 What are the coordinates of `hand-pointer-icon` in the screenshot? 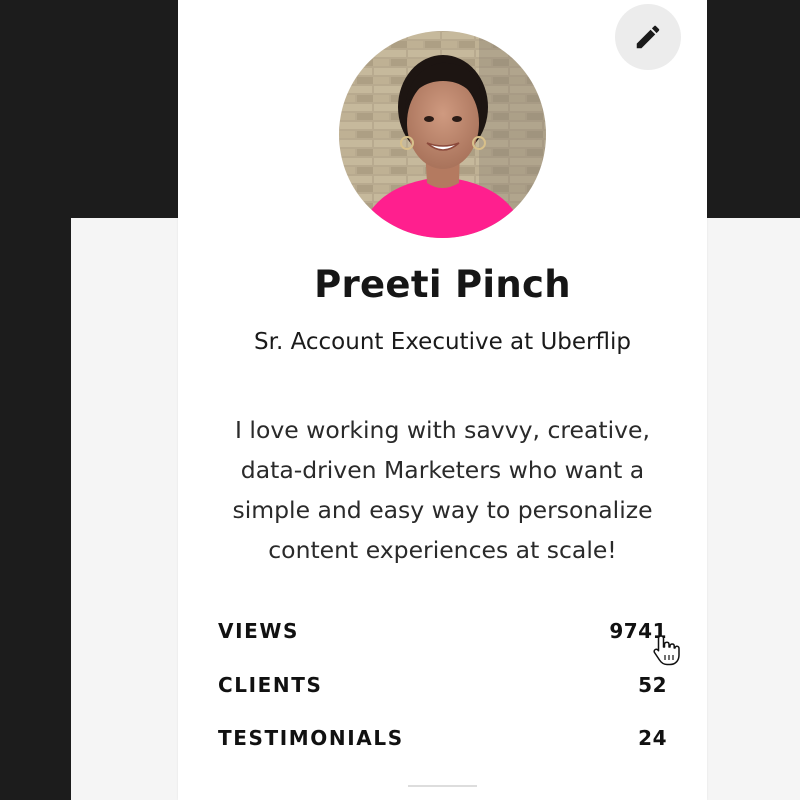 It's located at (666, 650).